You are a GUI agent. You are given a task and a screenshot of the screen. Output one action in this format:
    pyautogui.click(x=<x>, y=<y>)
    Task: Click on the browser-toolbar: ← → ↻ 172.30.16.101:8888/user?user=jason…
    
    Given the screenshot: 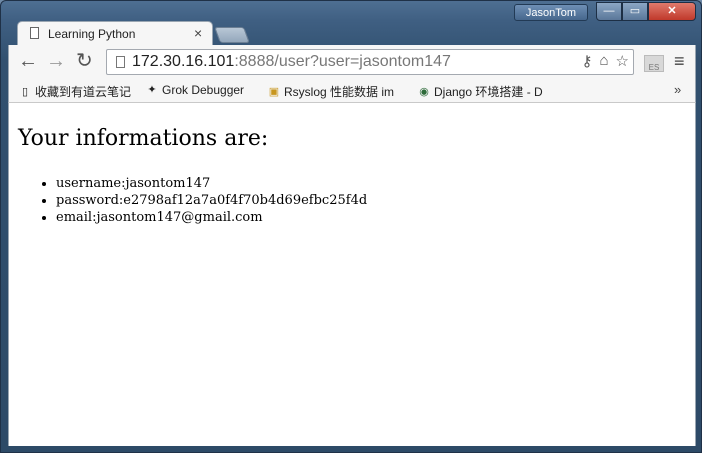 What is the action you would take?
    pyautogui.click(x=352, y=62)
    